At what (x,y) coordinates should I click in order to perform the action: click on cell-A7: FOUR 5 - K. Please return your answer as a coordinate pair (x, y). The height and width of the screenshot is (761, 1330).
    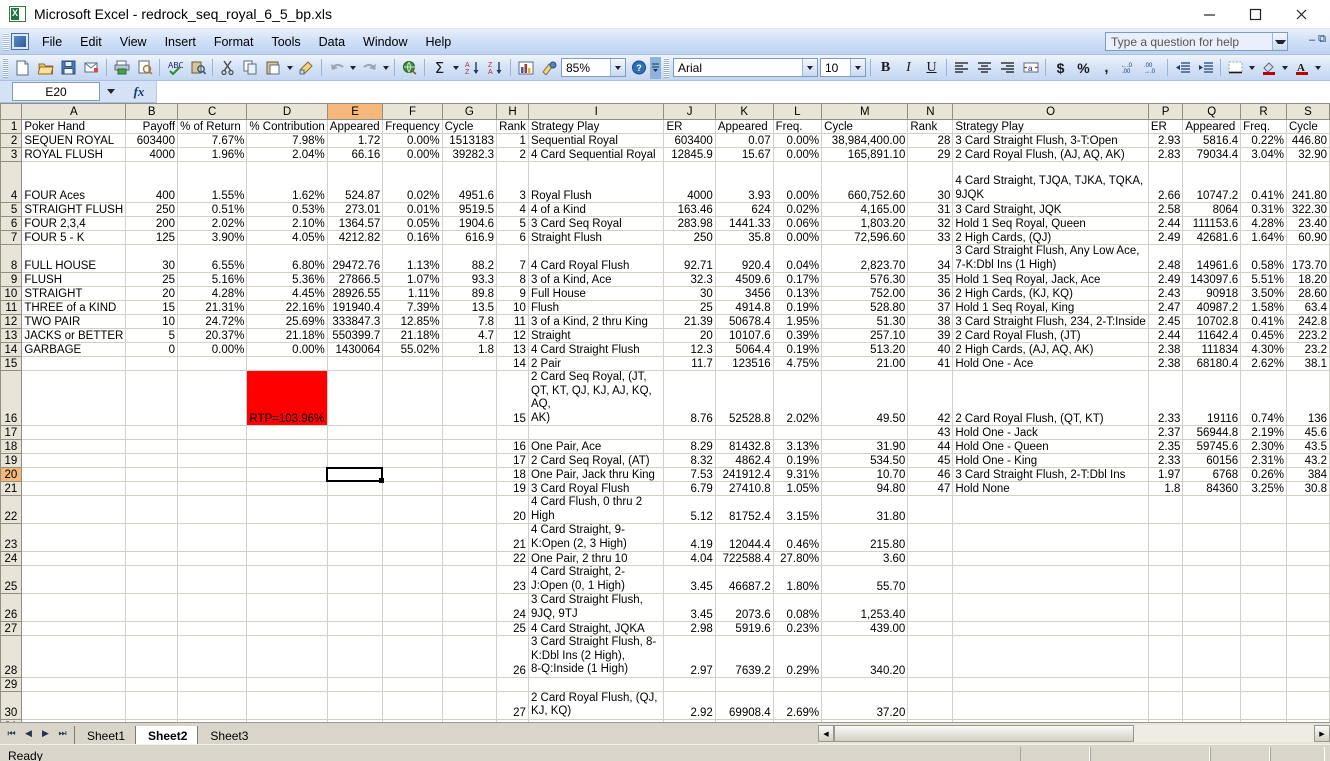
    Looking at the image, I should click on (74, 237).